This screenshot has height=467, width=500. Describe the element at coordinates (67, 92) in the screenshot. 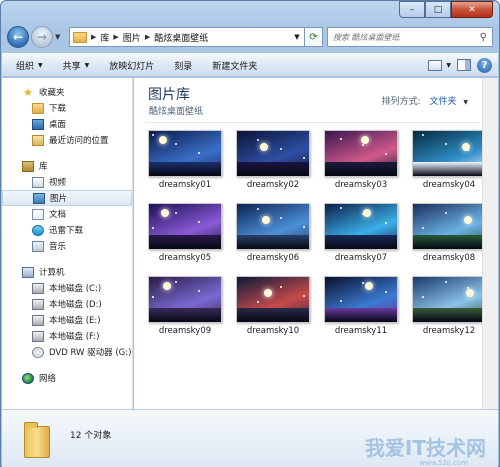

I see `nav-favorites: ★ 收藏夹` at that location.